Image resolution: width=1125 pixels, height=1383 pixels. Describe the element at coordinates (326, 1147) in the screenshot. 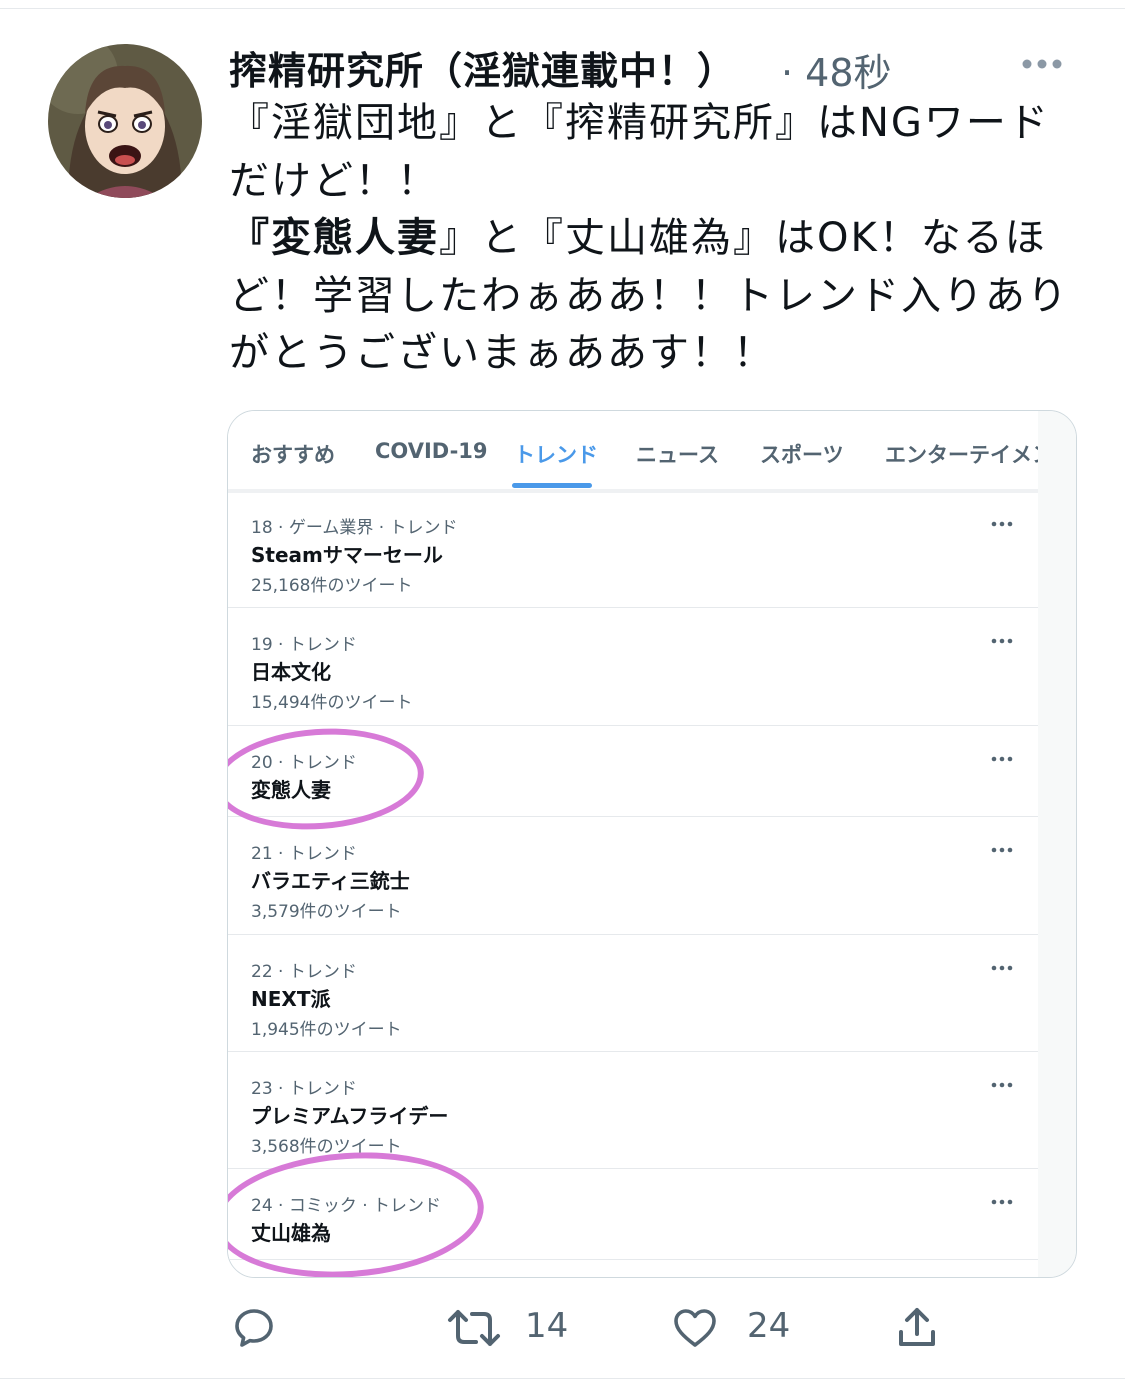

I see `trend-count: 3,568件のツイート` at that location.